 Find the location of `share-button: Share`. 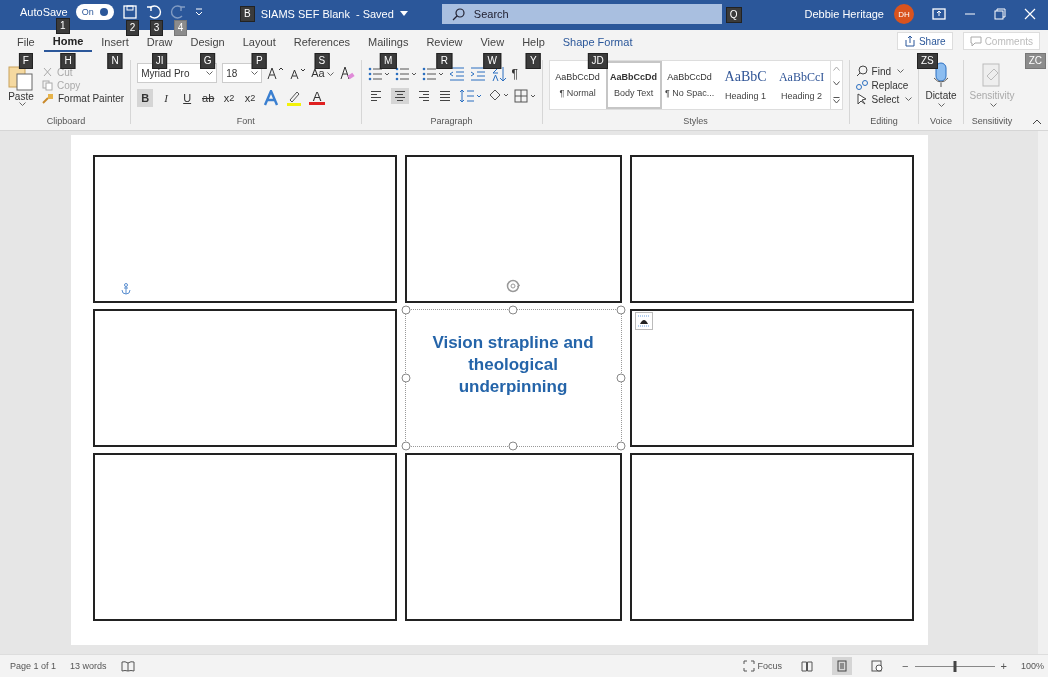

share-button: Share is located at coordinates (924, 41).